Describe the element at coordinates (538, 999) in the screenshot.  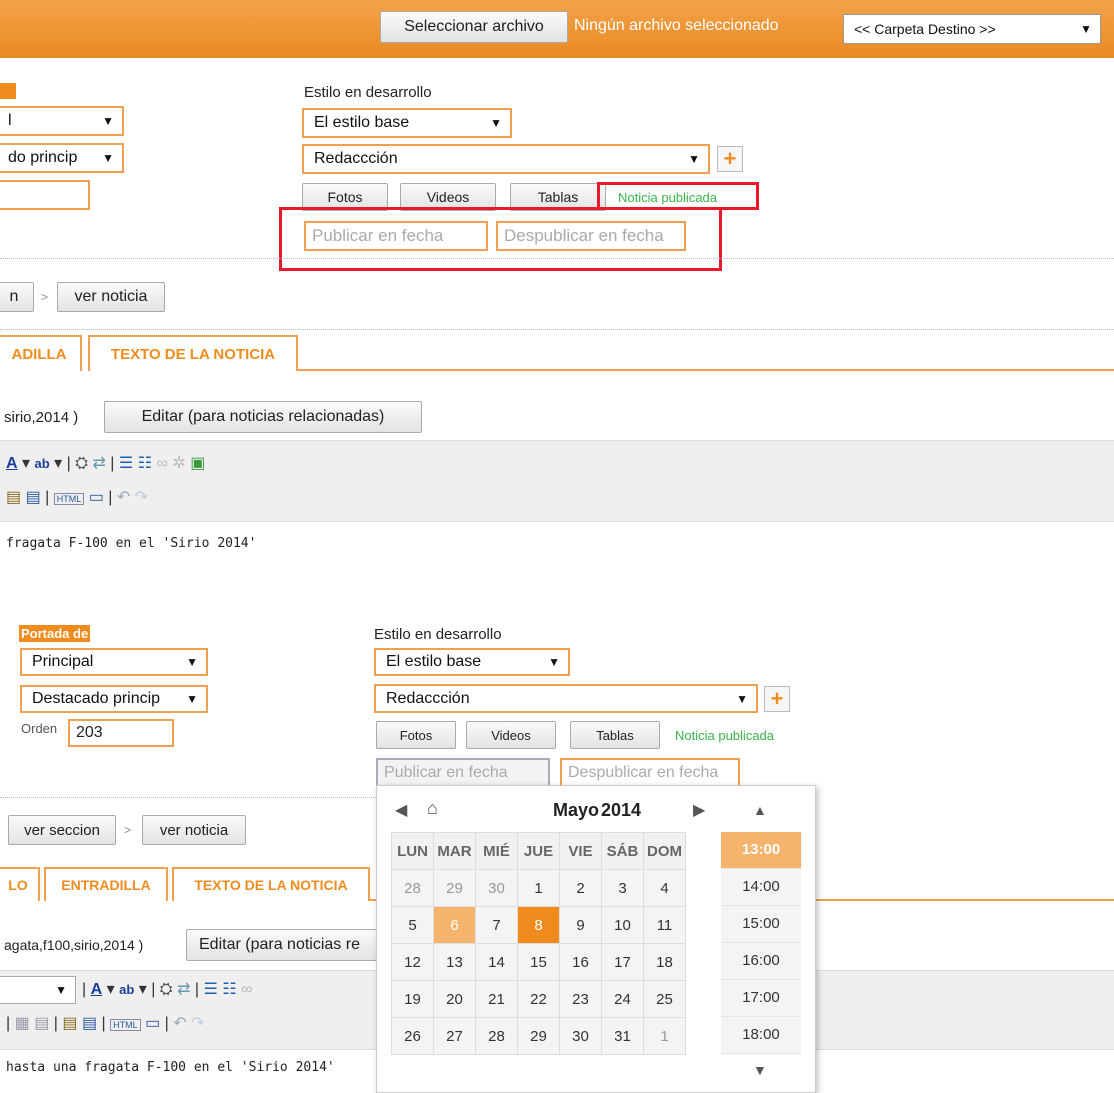
I see `calendar-day: 22` at that location.